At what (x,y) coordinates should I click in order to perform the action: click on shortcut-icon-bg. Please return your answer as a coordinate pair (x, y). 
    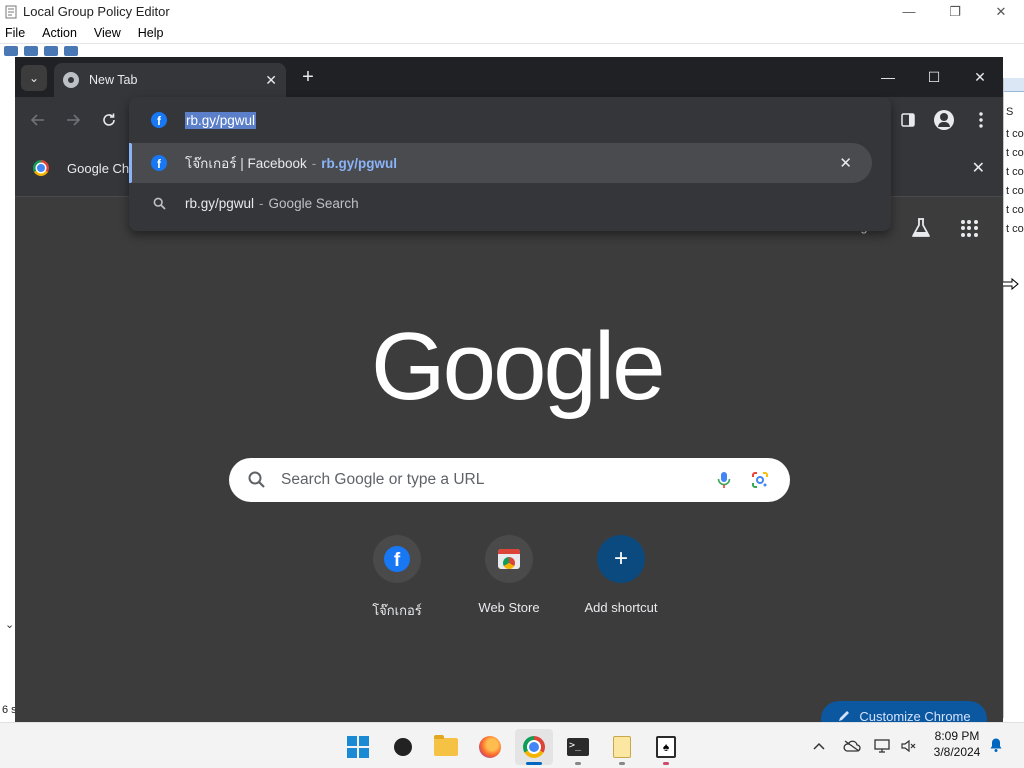
    Looking at the image, I should click on (509, 559).